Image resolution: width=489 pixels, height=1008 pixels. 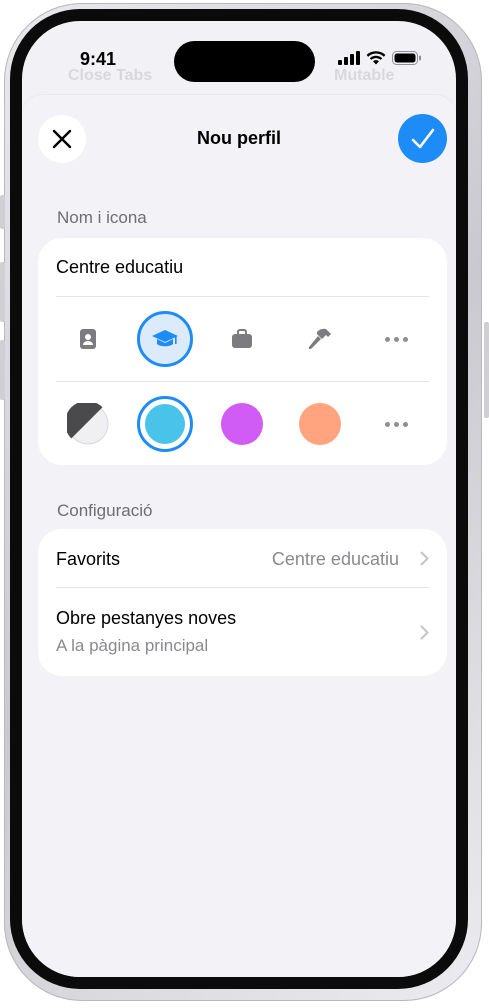 I want to click on new-tabs-label: Obre pestanyes noves, so click(x=146, y=618).